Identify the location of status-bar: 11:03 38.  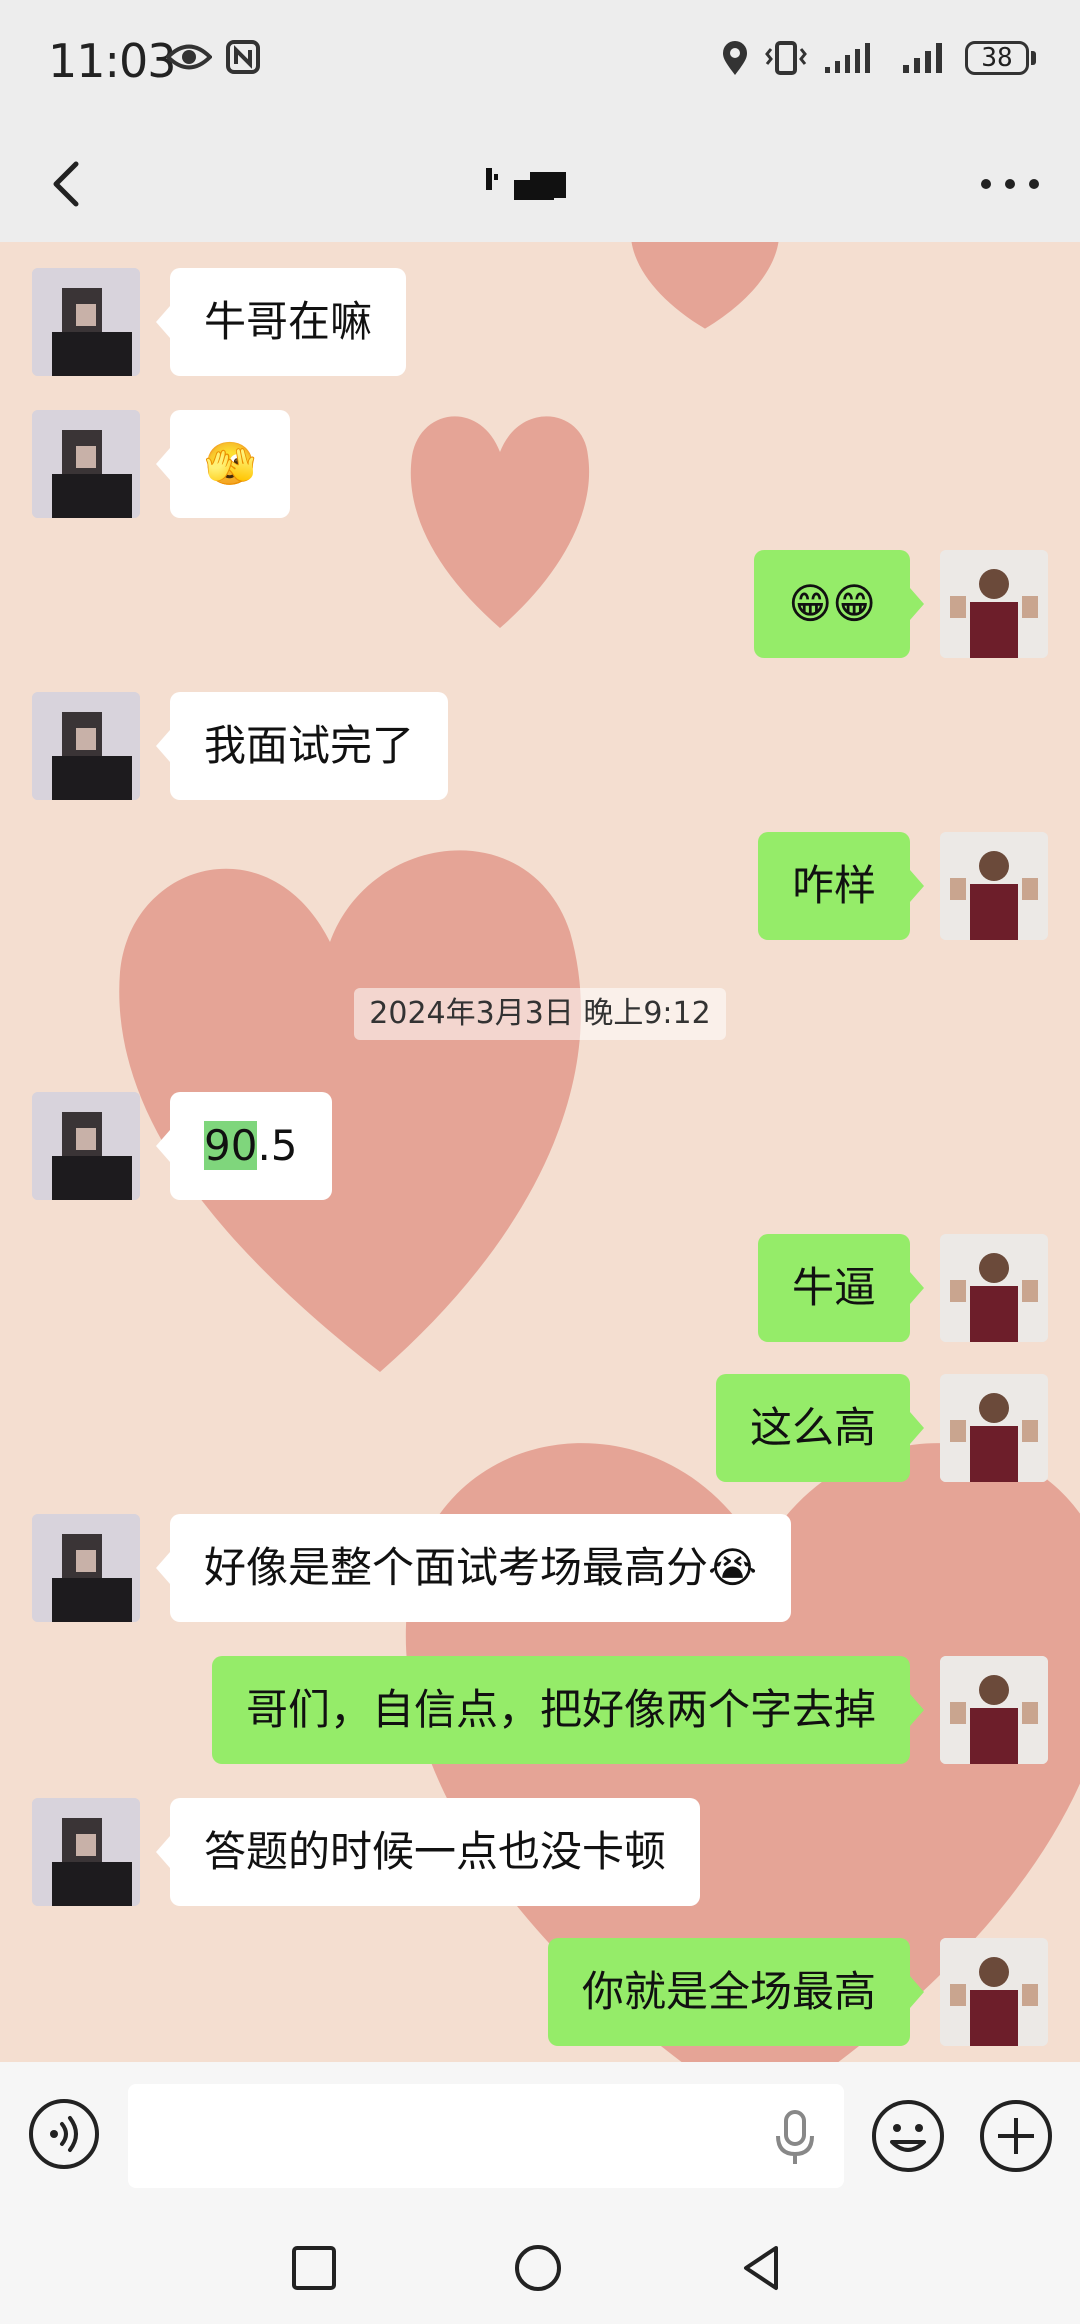
(540, 65).